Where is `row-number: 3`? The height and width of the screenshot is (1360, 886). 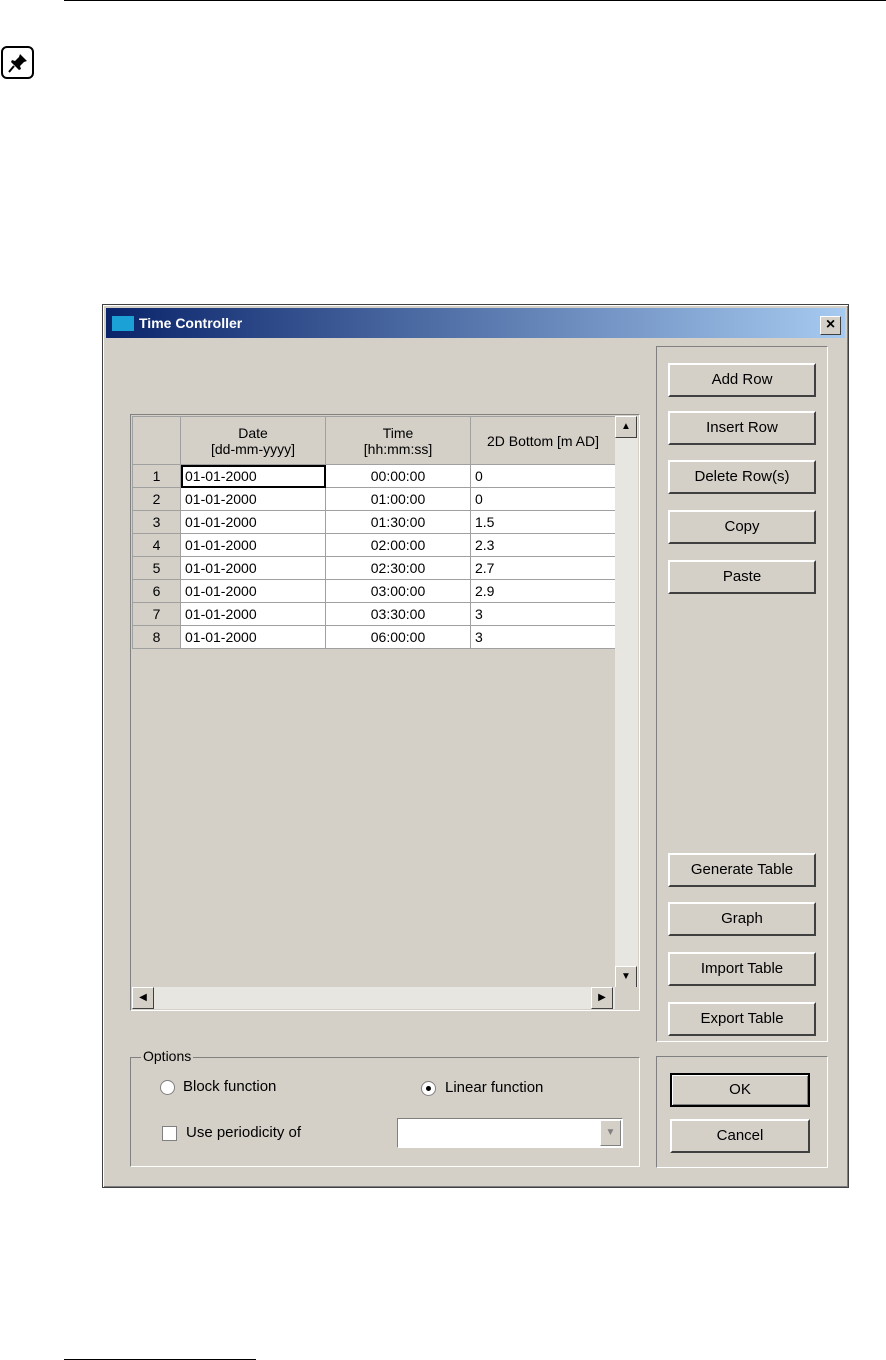 row-number: 3 is located at coordinates (156, 522).